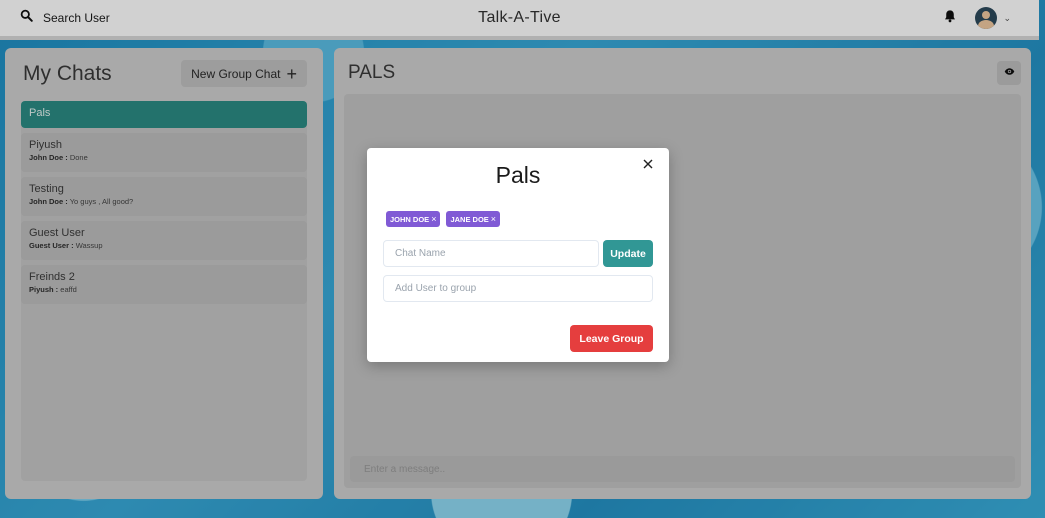 This screenshot has height=518, width=1045. I want to click on group-members: JOHN DOE × JANE DOE ×, so click(518, 219).